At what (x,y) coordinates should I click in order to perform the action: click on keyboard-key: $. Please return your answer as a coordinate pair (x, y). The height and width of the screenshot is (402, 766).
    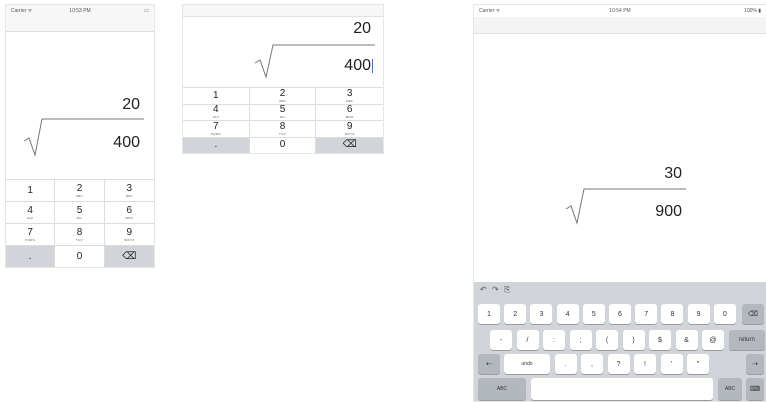
    Looking at the image, I should click on (660, 340).